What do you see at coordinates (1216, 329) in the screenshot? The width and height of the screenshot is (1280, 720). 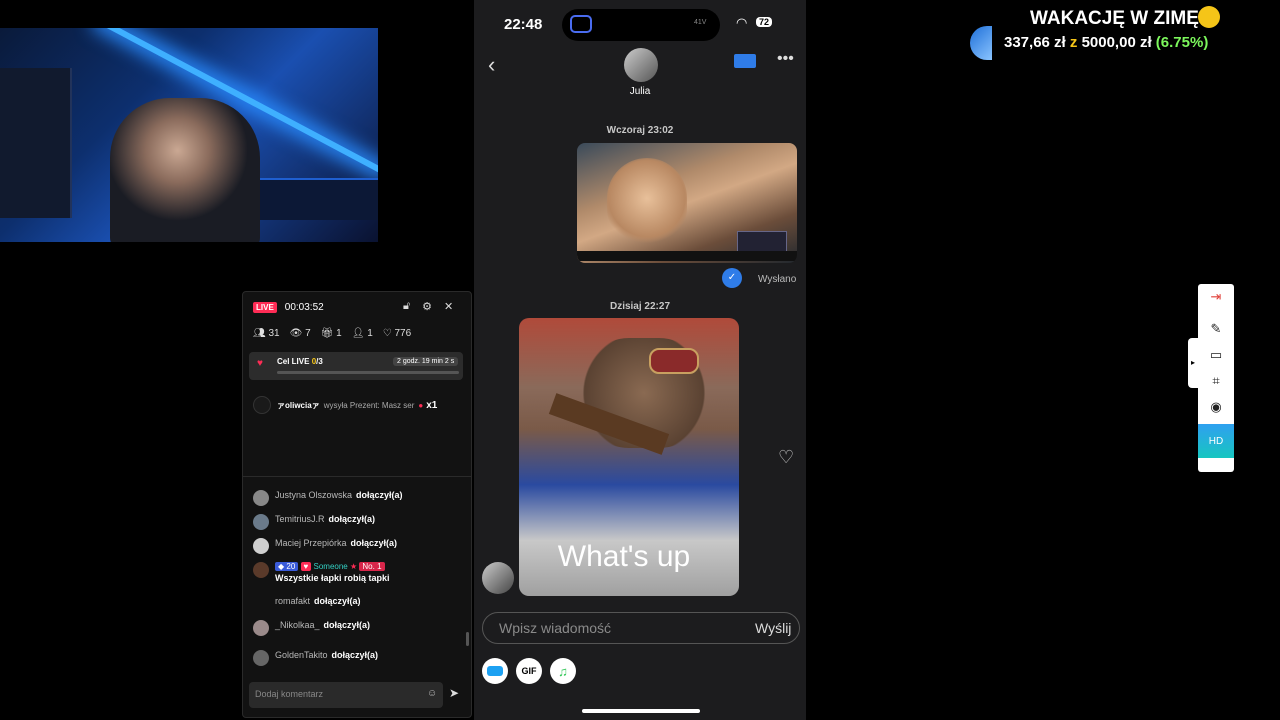 I see `pen-icon: ✎` at bounding box center [1216, 329].